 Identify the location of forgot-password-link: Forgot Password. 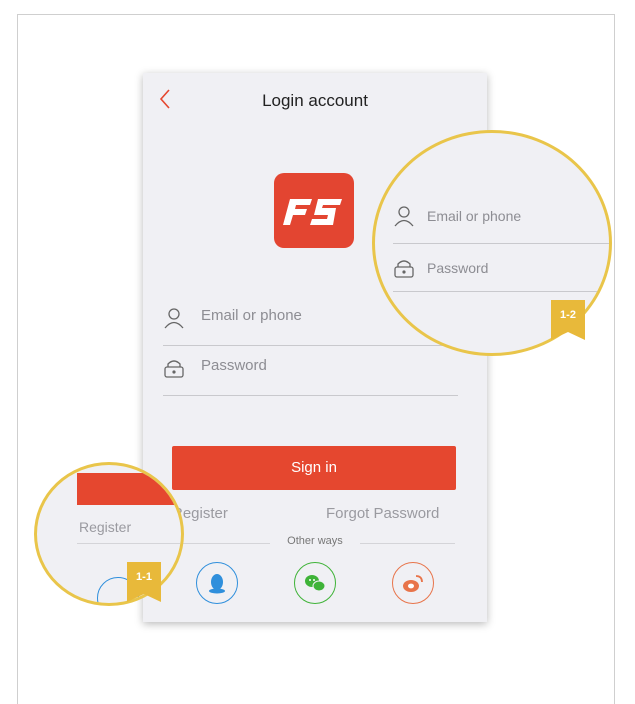
(382, 513).